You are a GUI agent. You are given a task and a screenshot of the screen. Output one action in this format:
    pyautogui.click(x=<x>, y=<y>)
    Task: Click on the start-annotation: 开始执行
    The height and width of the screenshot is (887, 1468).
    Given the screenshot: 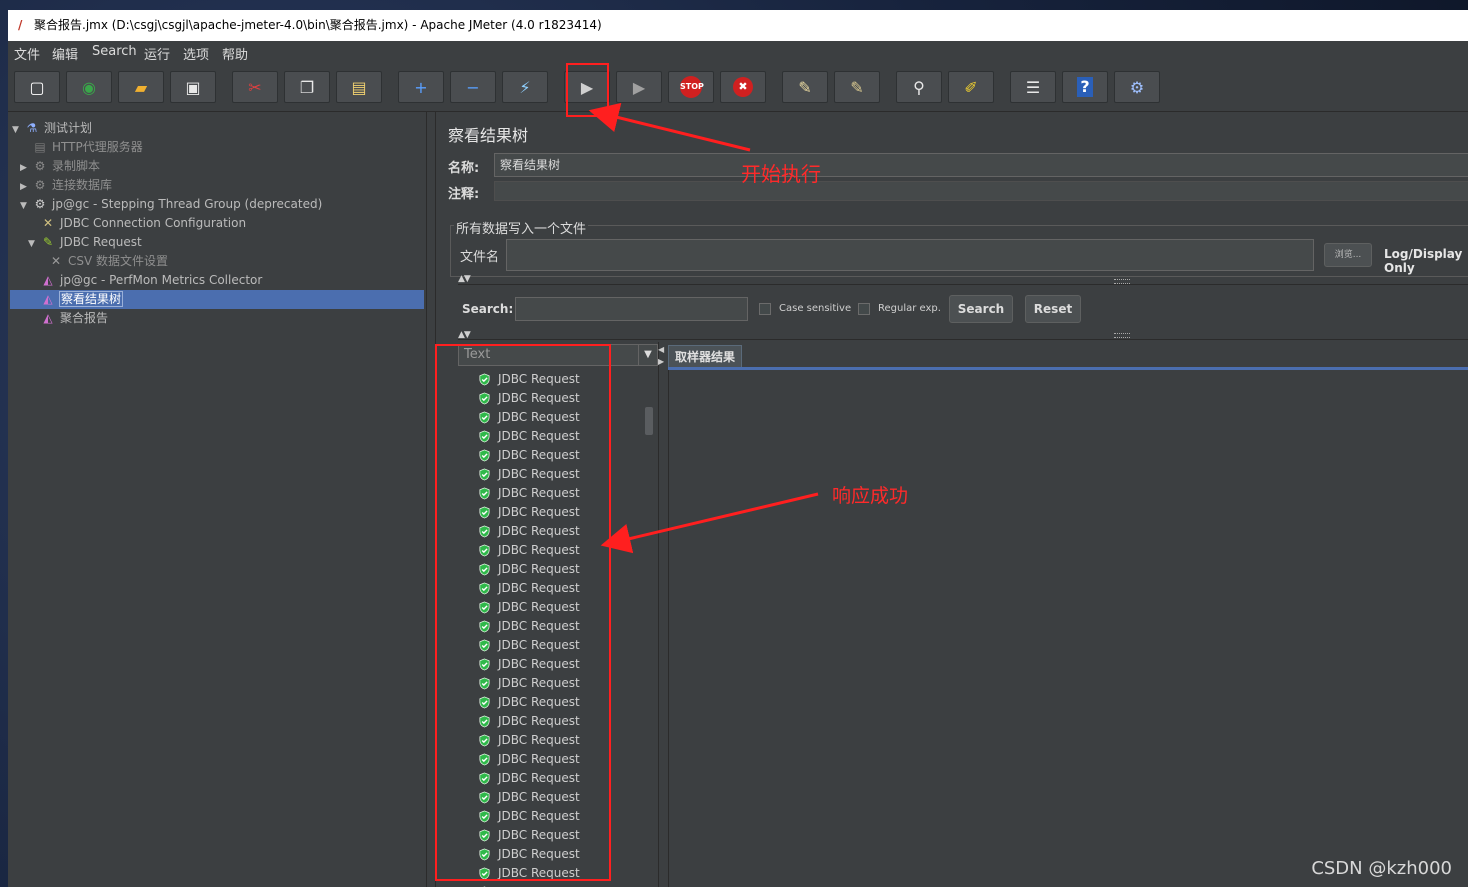 What is the action you would take?
    pyautogui.click(x=781, y=174)
    